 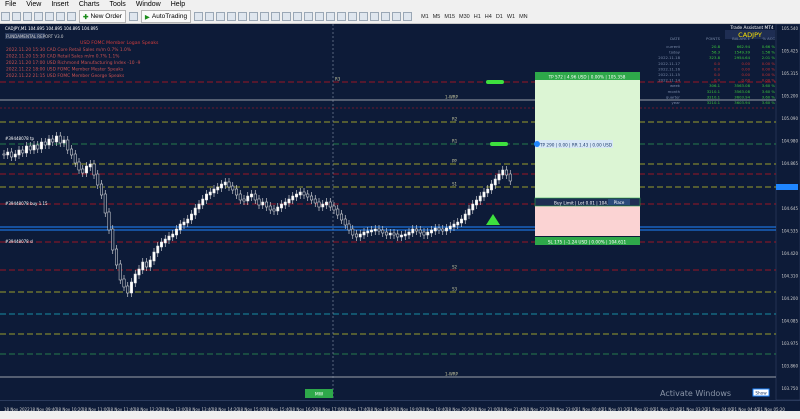 I want to click on templates-icon, so click(x=309, y=16).